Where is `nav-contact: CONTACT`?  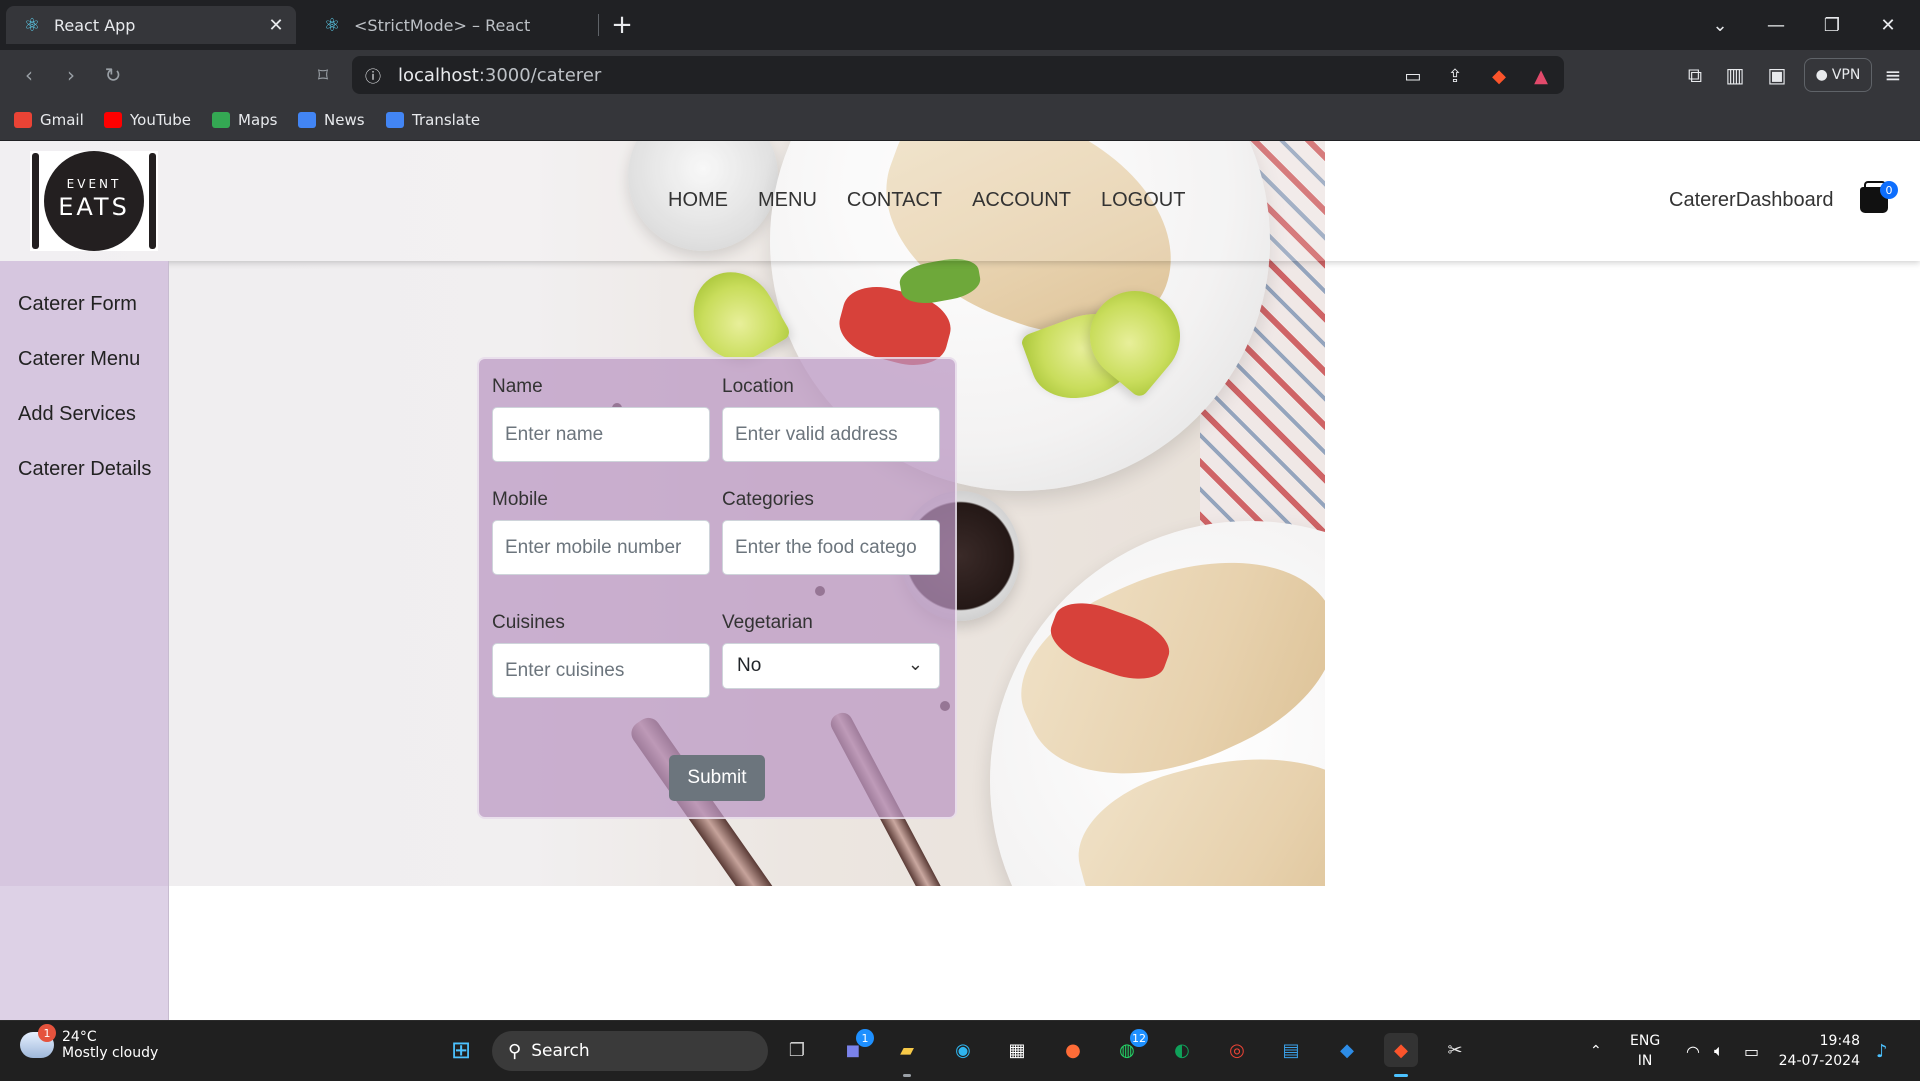
nav-contact: CONTACT is located at coordinates (894, 200).